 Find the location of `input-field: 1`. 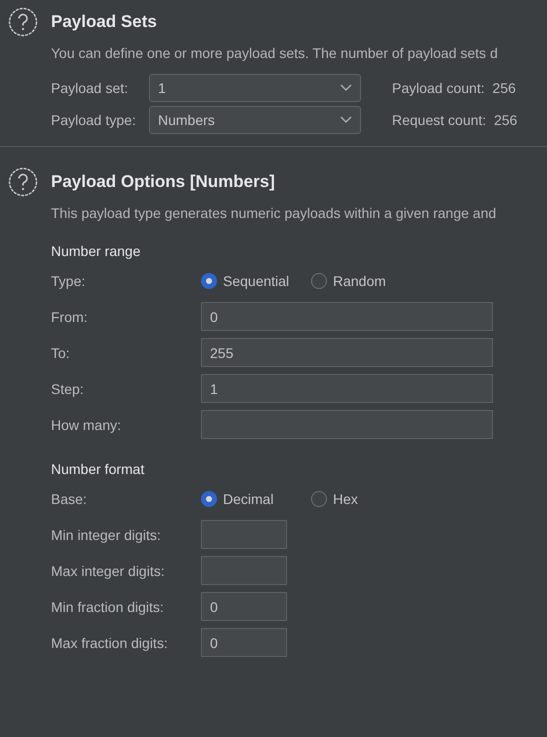

input-field: 1 is located at coordinates (347, 388).